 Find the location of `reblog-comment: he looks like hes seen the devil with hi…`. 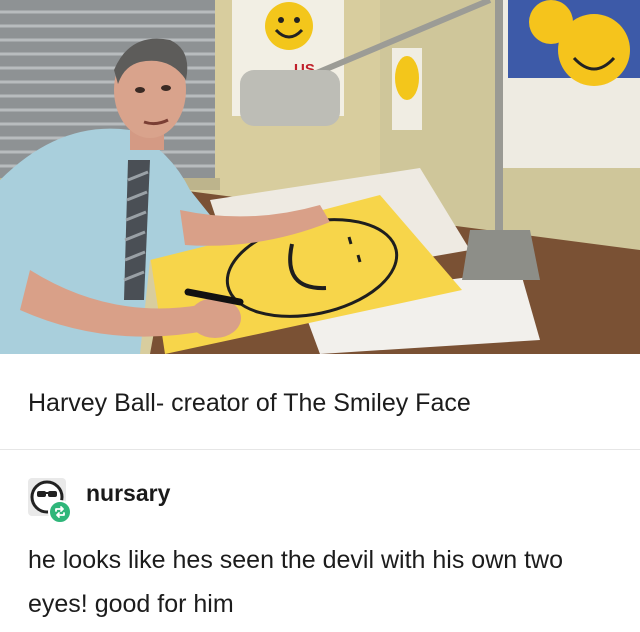

reblog-comment: he looks like hes seen the devil with hi… is located at coordinates (296, 582).